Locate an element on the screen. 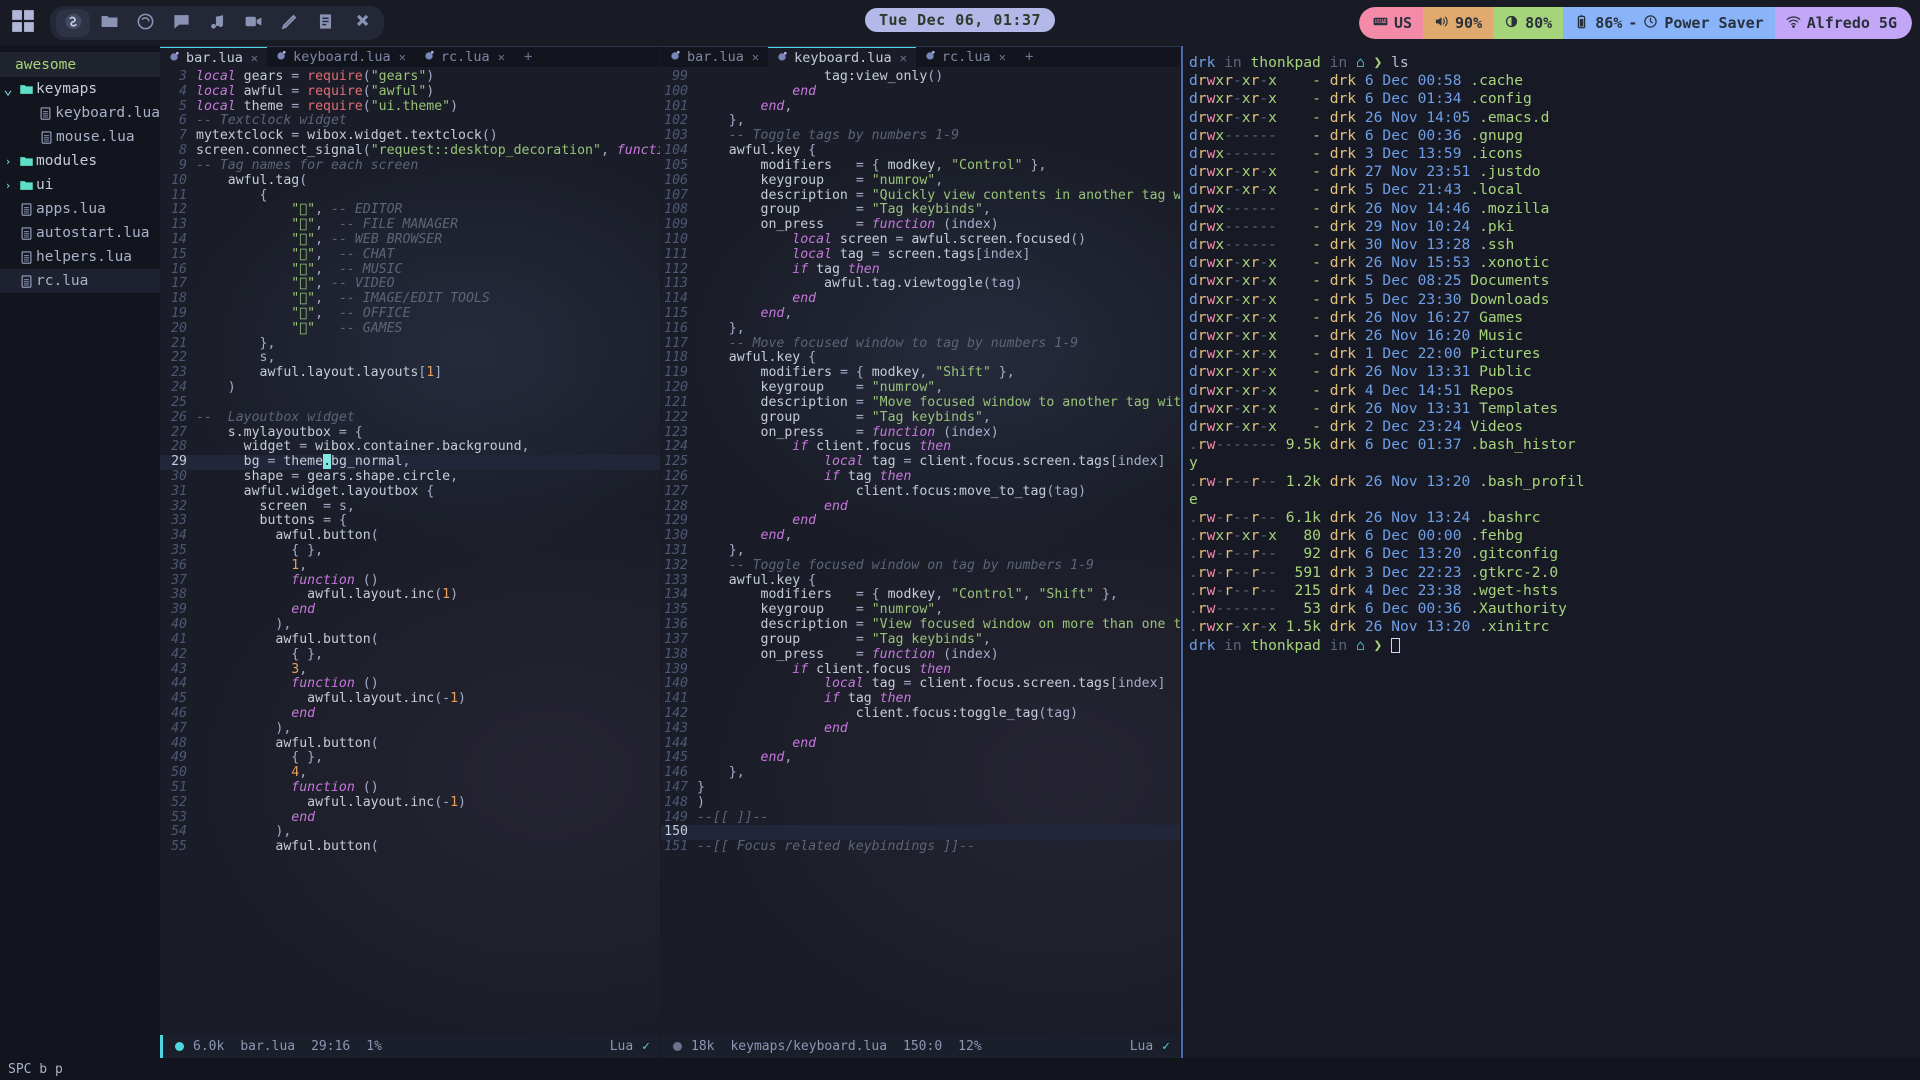 The height and width of the screenshot is (1080, 1920). code-line: 101 end, is located at coordinates (920, 107).